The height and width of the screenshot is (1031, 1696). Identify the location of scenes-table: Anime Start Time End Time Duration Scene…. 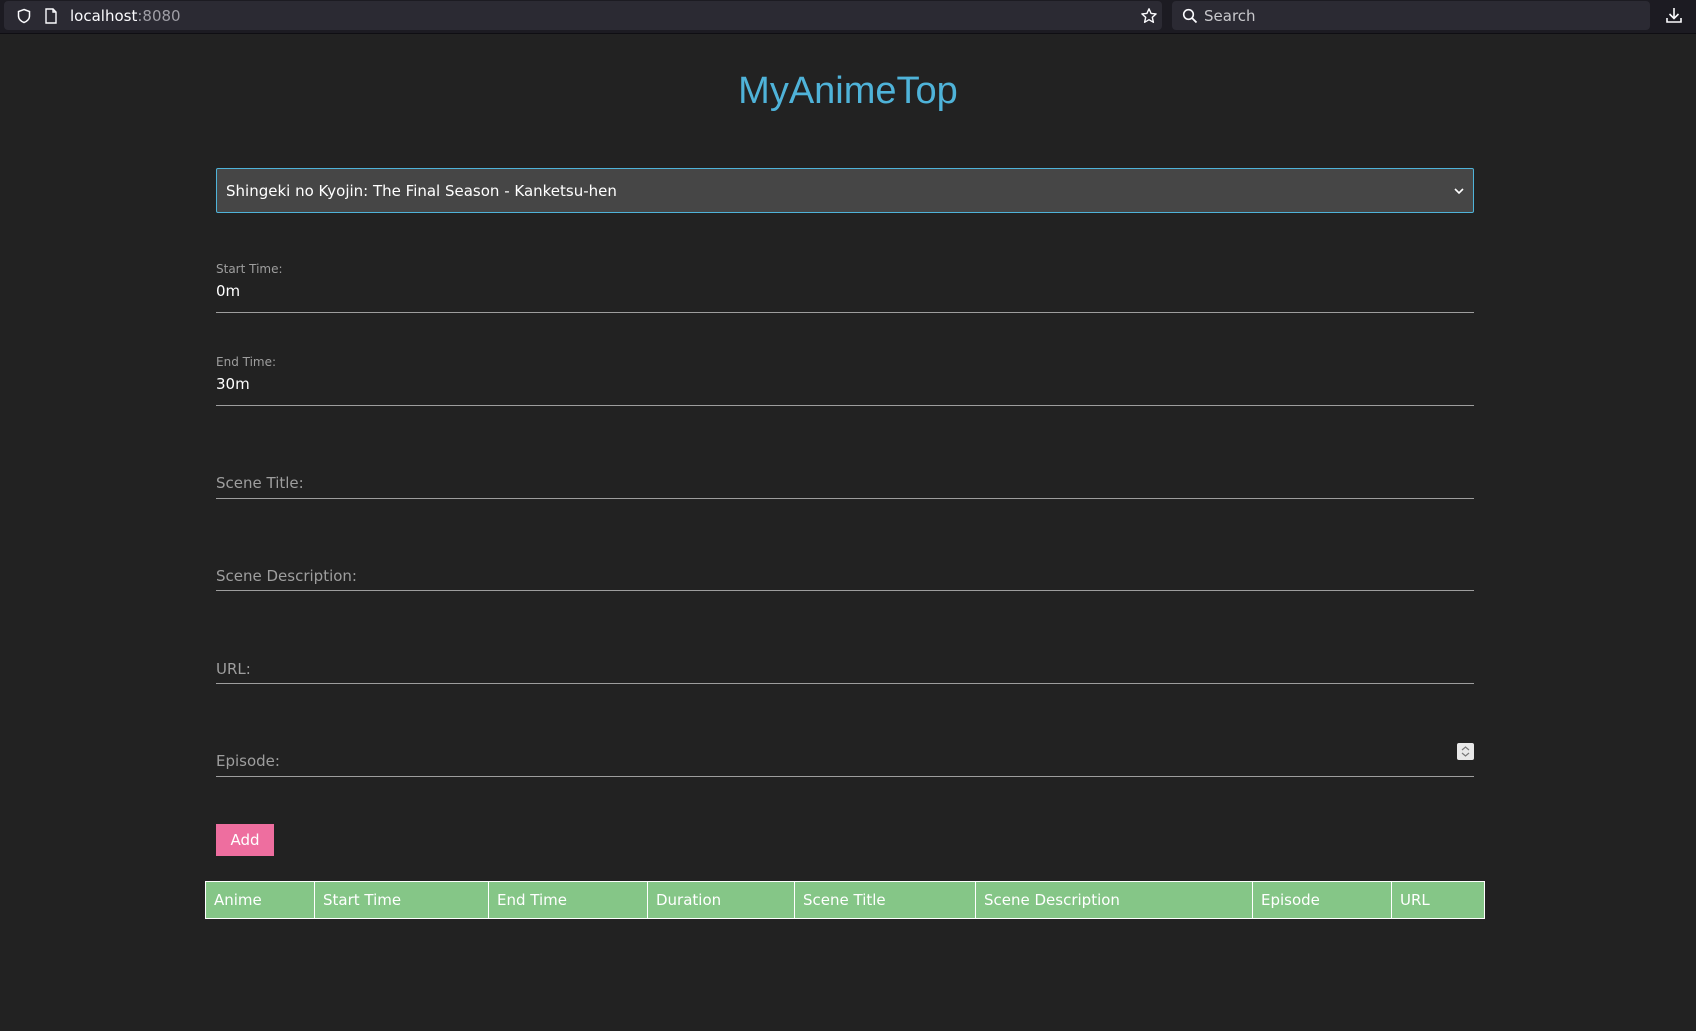
(845, 900).